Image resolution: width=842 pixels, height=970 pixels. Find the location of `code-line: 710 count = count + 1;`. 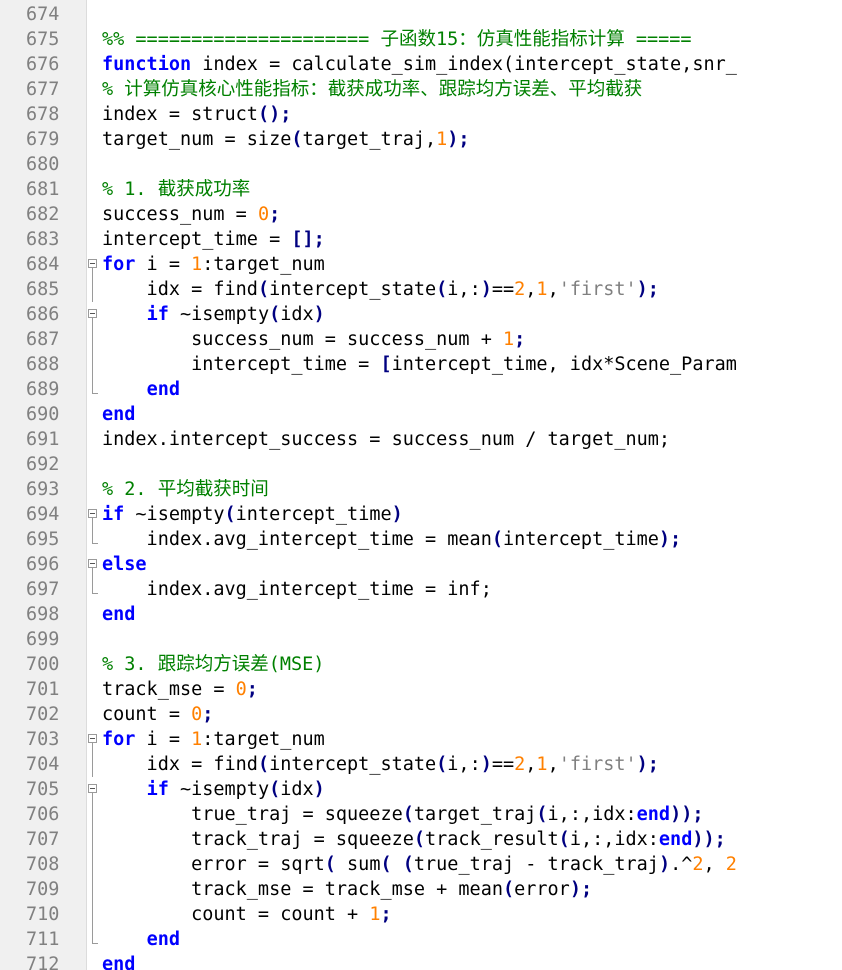

code-line: 710 count = count + 1; is located at coordinates (421, 914).